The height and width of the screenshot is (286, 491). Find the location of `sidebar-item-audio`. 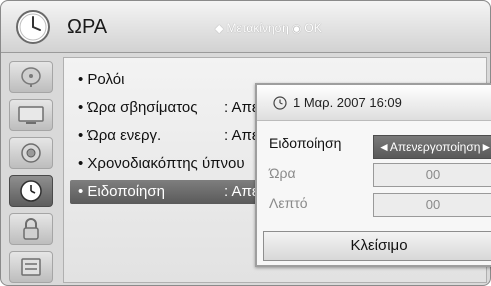

sidebar-item-audio is located at coordinates (31, 153).